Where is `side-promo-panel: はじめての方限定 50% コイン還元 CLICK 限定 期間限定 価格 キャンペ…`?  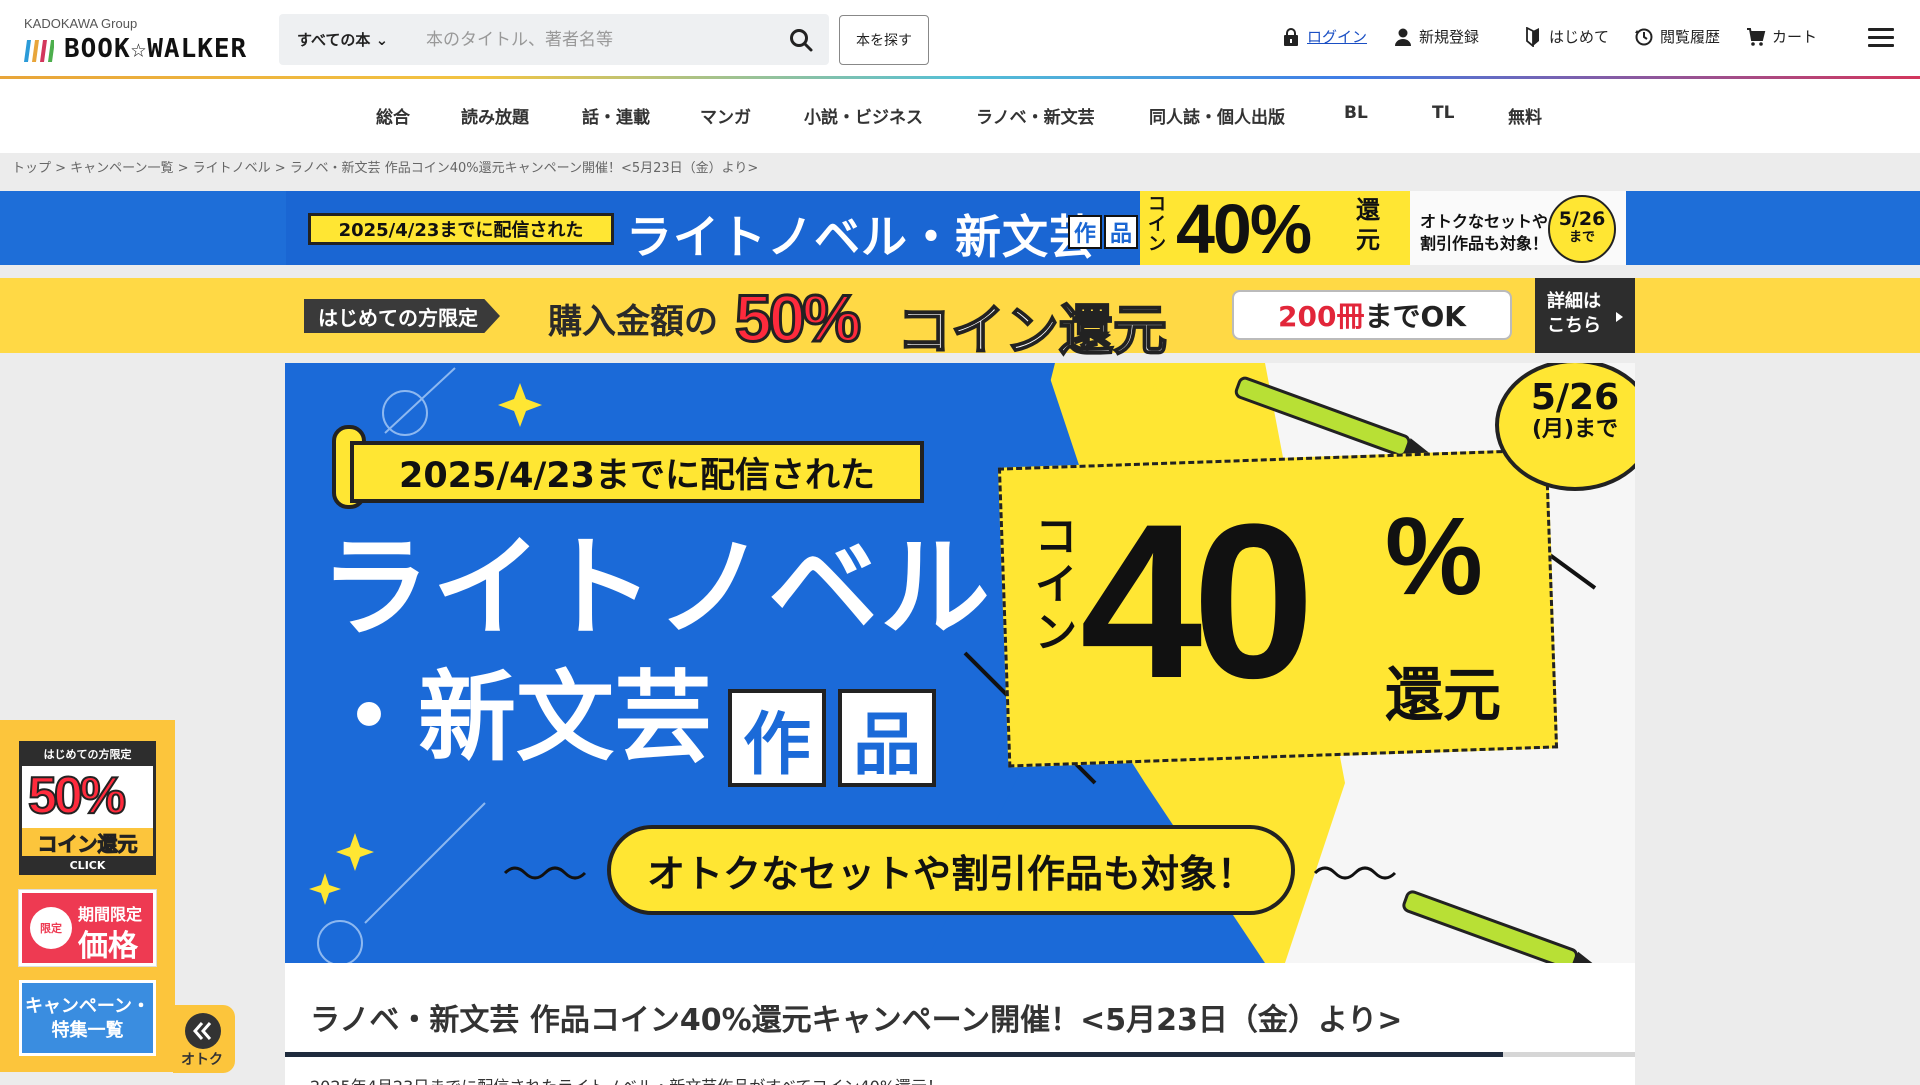
side-promo-panel: はじめての方限定 50% コイン還元 CLICK 限定 期間限定 価格 キャンペ… is located at coordinates (87, 896).